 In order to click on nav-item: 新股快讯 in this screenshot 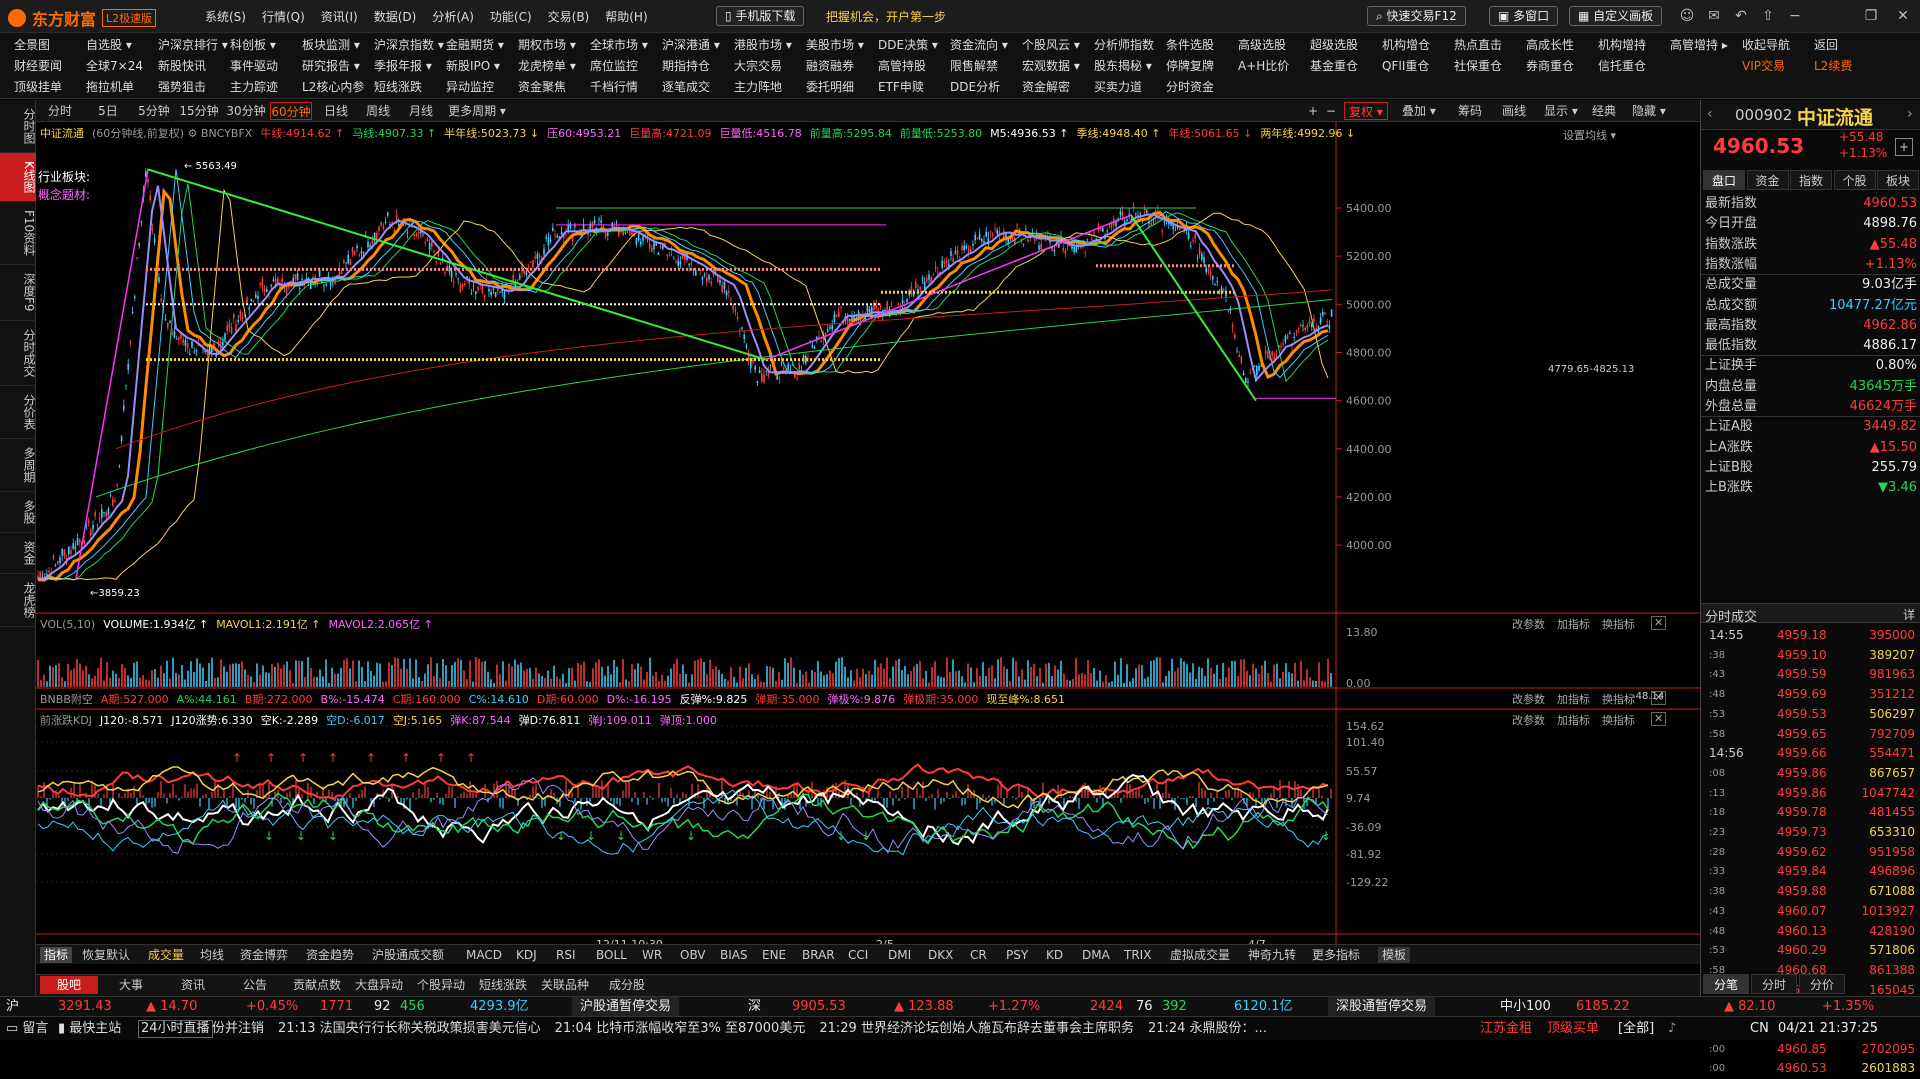, I will do `click(194, 65)`.